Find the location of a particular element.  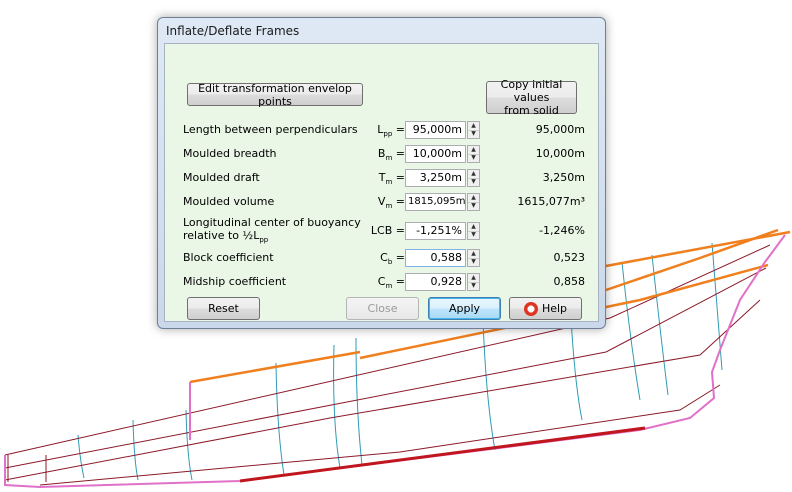

midship-coefficient-initial-value: 0,858 is located at coordinates (569, 281).